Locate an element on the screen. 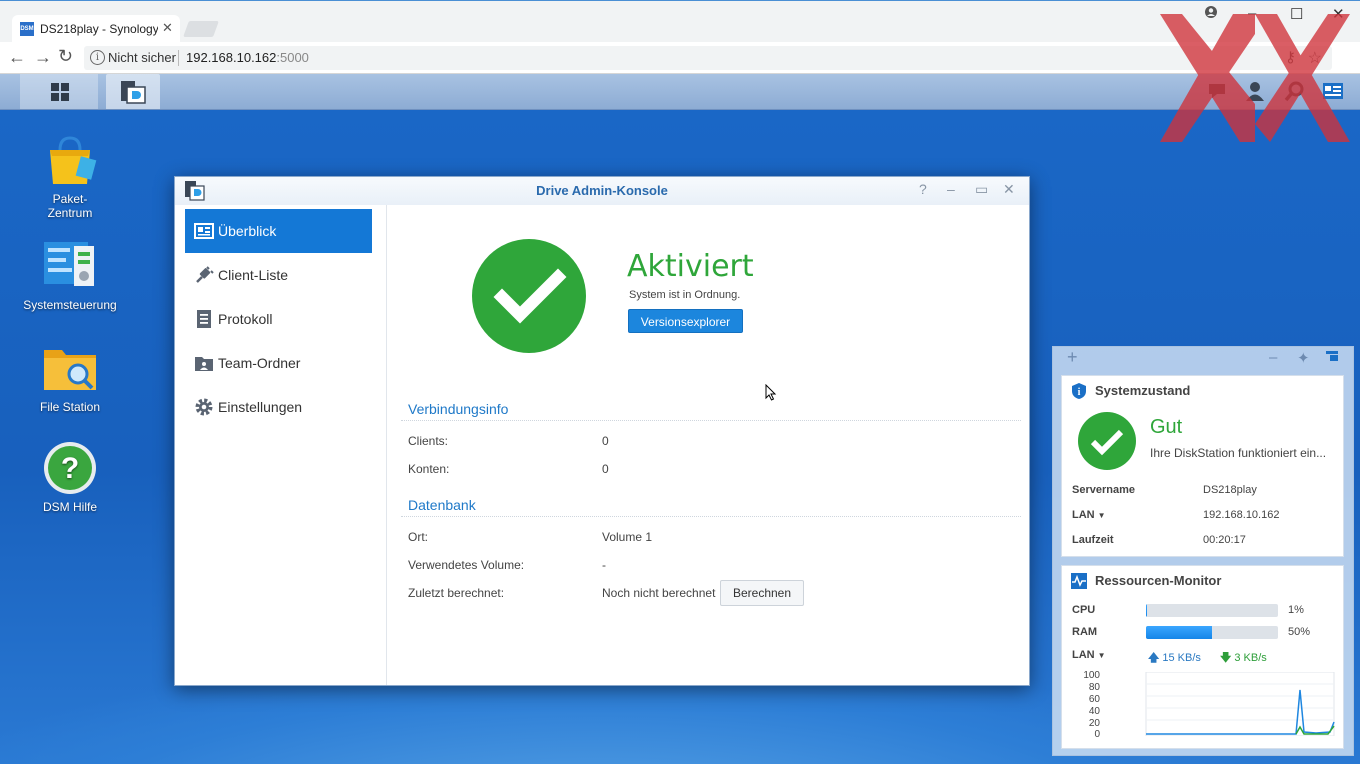 The width and height of the screenshot is (1360, 764). widget-toolbar: + – ✦ is located at coordinates (1203, 359).